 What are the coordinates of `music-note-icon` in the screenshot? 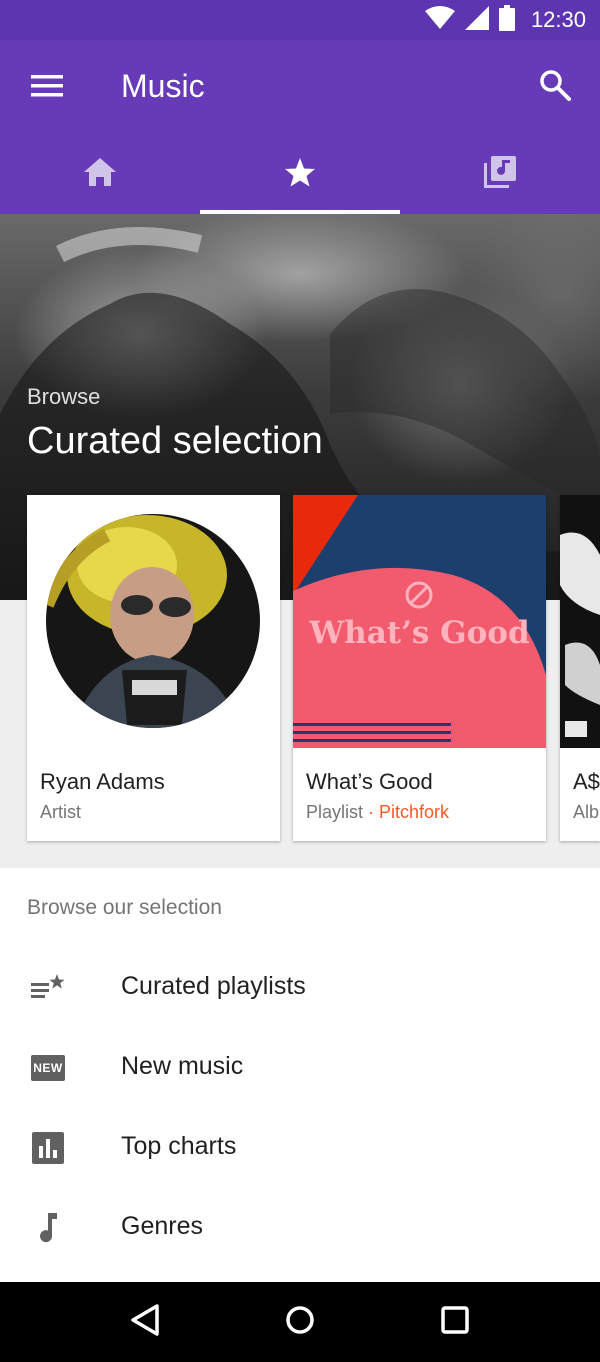 It's located at (48, 1228).